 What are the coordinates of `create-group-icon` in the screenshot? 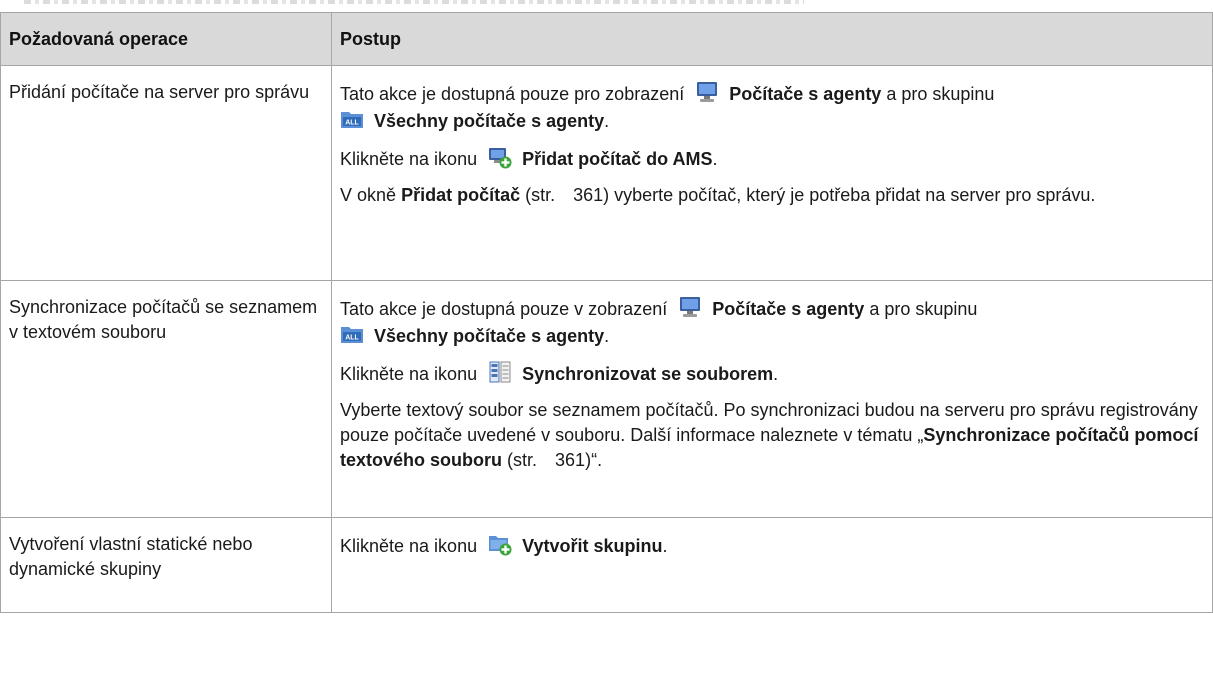 It's located at (500, 546).